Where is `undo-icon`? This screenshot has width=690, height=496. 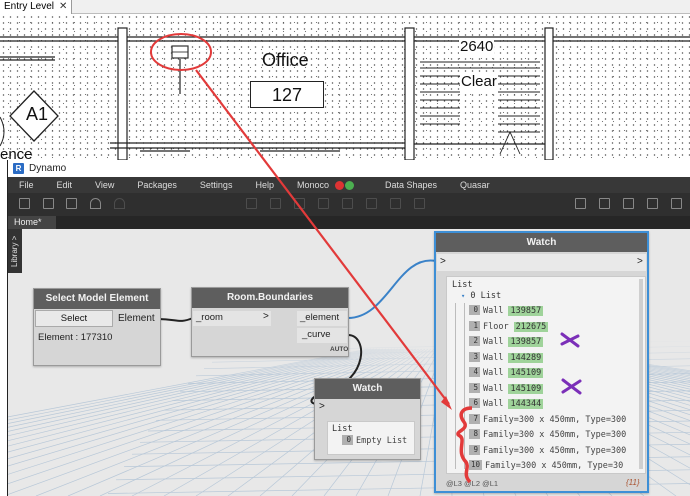
undo-icon is located at coordinates (95, 203).